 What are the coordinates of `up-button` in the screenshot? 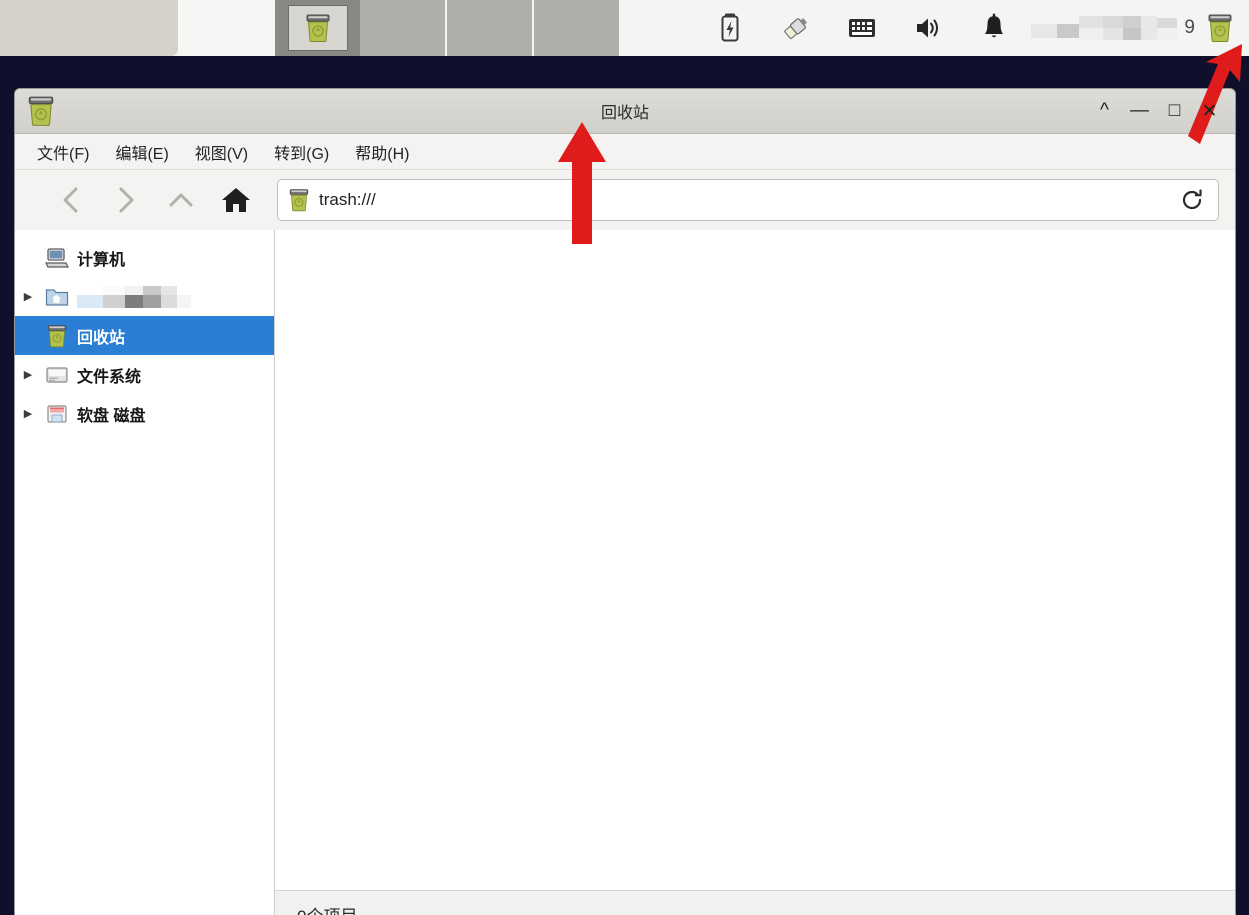 It's located at (180, 200).